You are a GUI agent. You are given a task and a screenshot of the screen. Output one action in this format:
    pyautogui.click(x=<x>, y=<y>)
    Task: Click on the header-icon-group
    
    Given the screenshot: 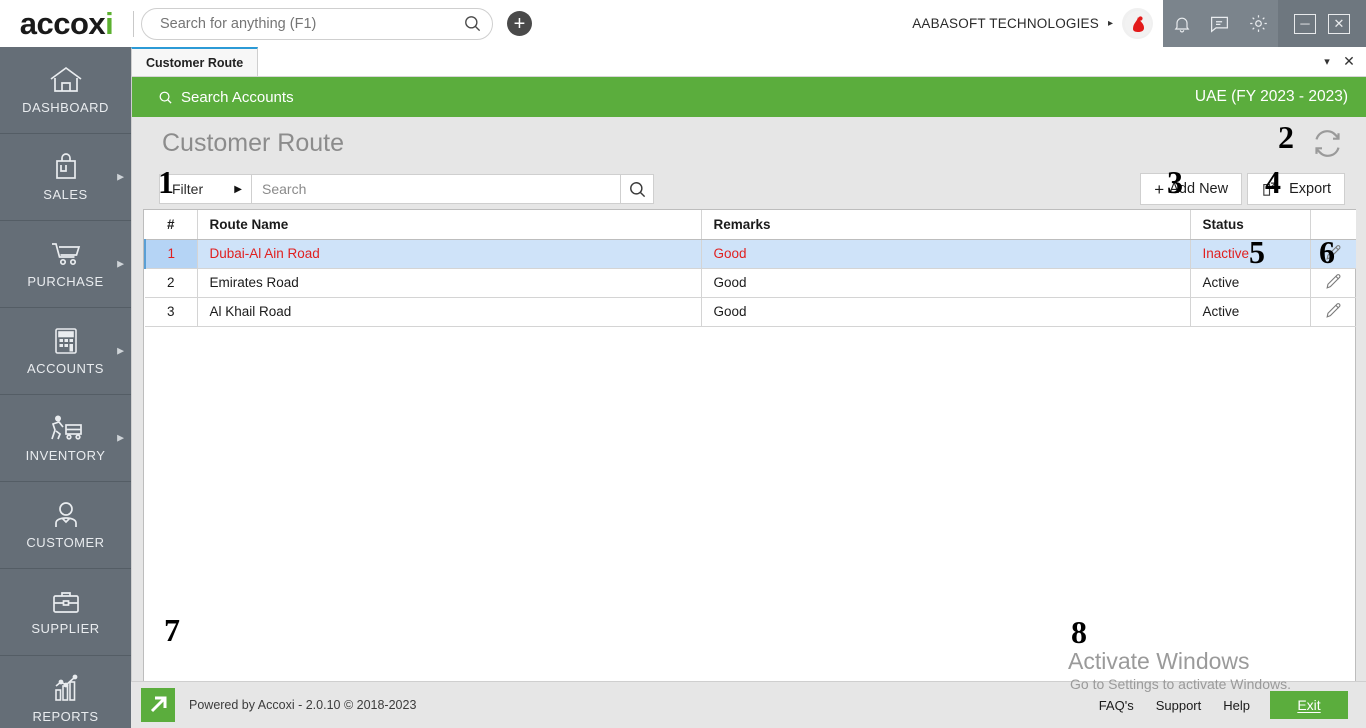 What is the action you would take?
    pyautogui.click(x=1220, y=23)
    